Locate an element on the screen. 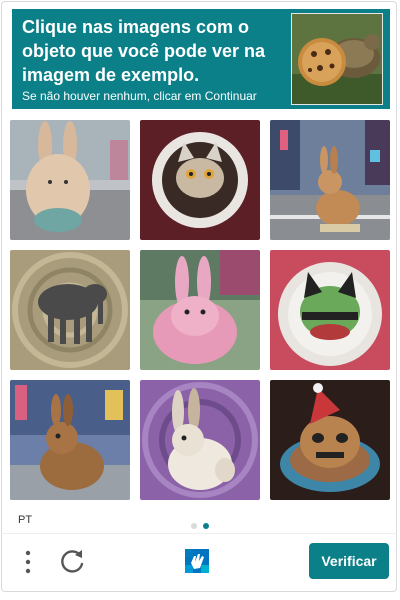  example-image is located at coordinates (337, 59).